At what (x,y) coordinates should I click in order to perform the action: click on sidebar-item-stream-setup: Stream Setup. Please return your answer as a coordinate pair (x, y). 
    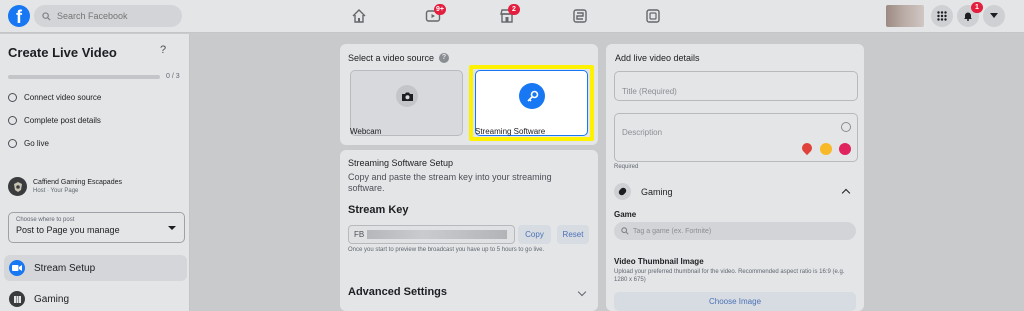
    Looking at the image, I should click on (95, 268).